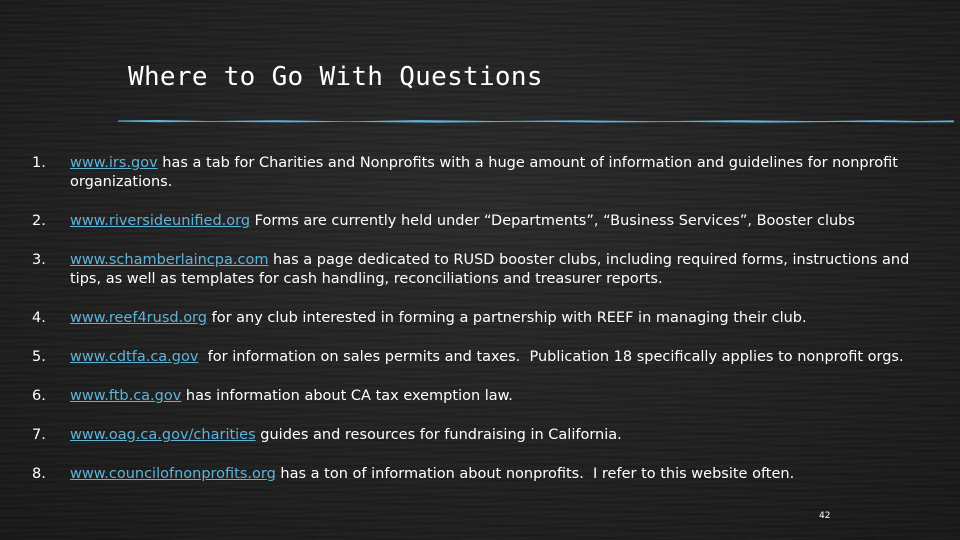 The height and width of the screenshot is (540, 960). What do you see at coordinates (169, 260) in the screenshot?
I see `resource-link: www.schamberlaincpa.com` at bounding box center [169, 260].